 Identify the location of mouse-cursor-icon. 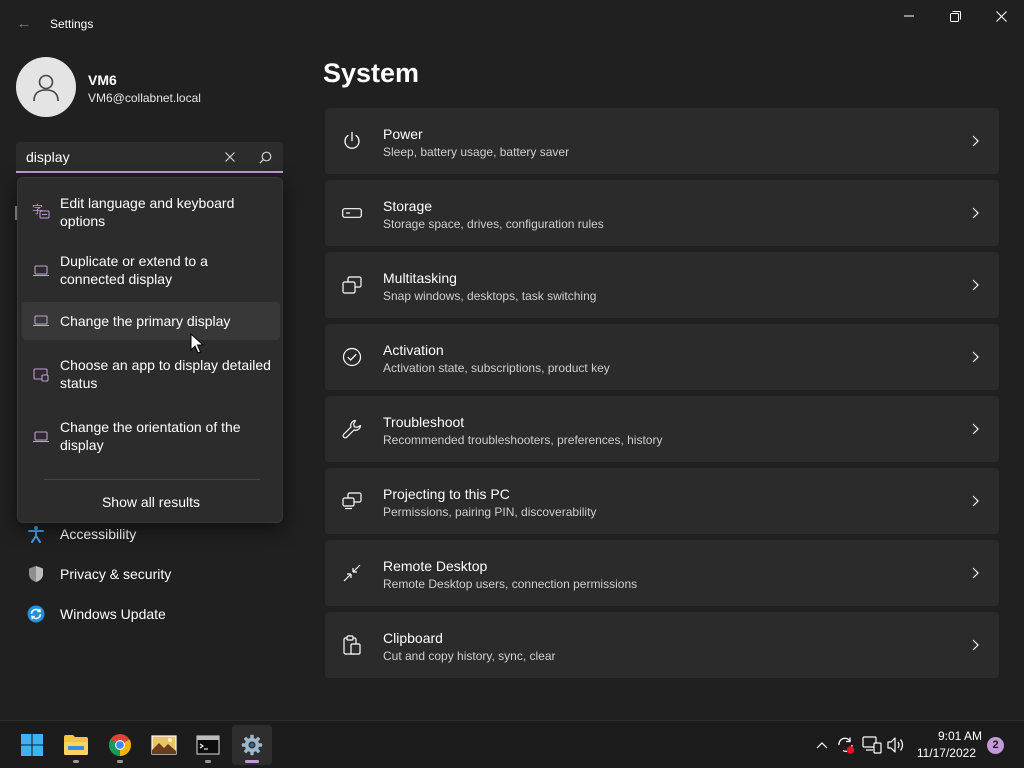
(197, 343).